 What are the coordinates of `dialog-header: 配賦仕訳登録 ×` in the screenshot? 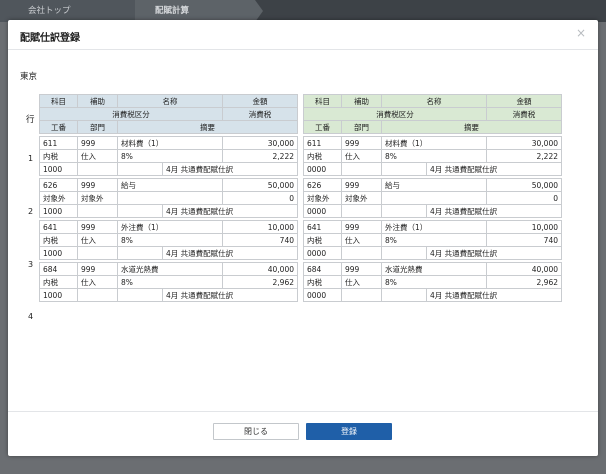 It's located at (303, 35).